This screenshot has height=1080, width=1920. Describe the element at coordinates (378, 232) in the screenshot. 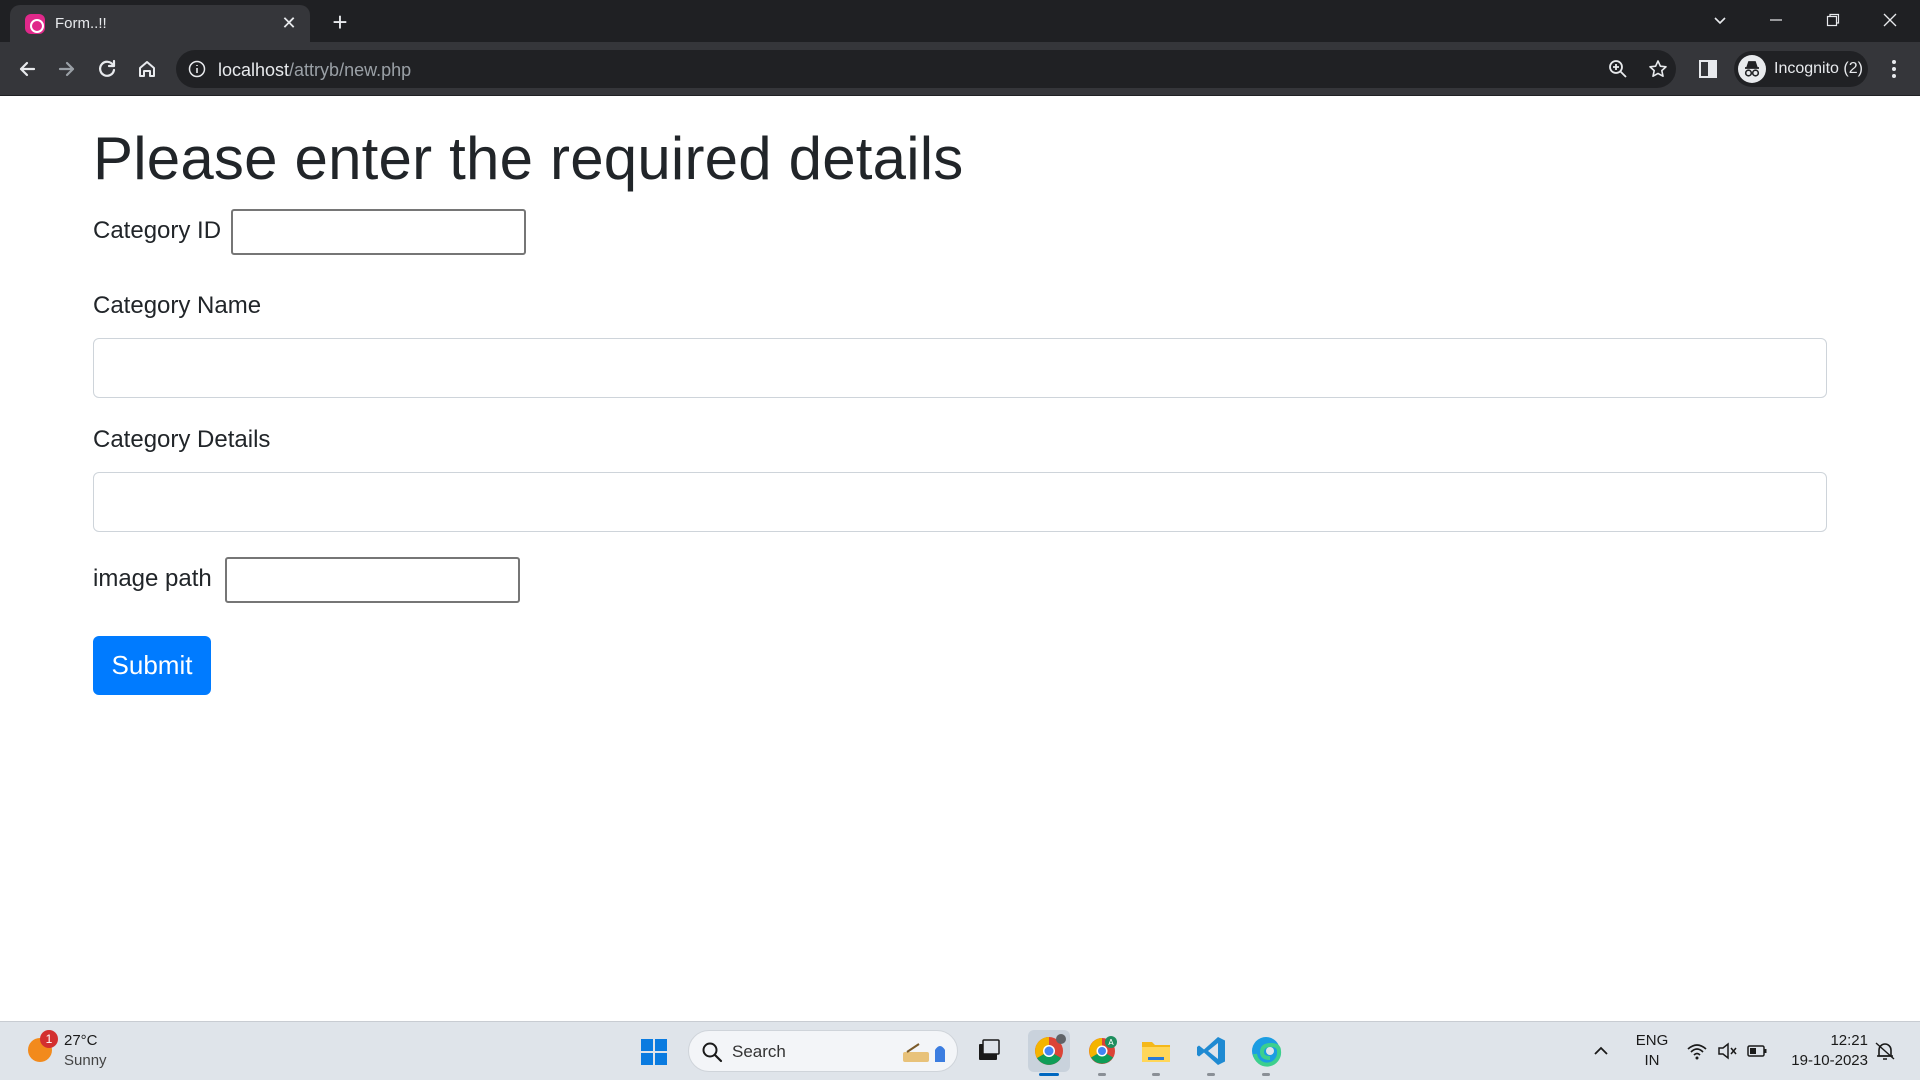

I see `category-id-input` at that location.